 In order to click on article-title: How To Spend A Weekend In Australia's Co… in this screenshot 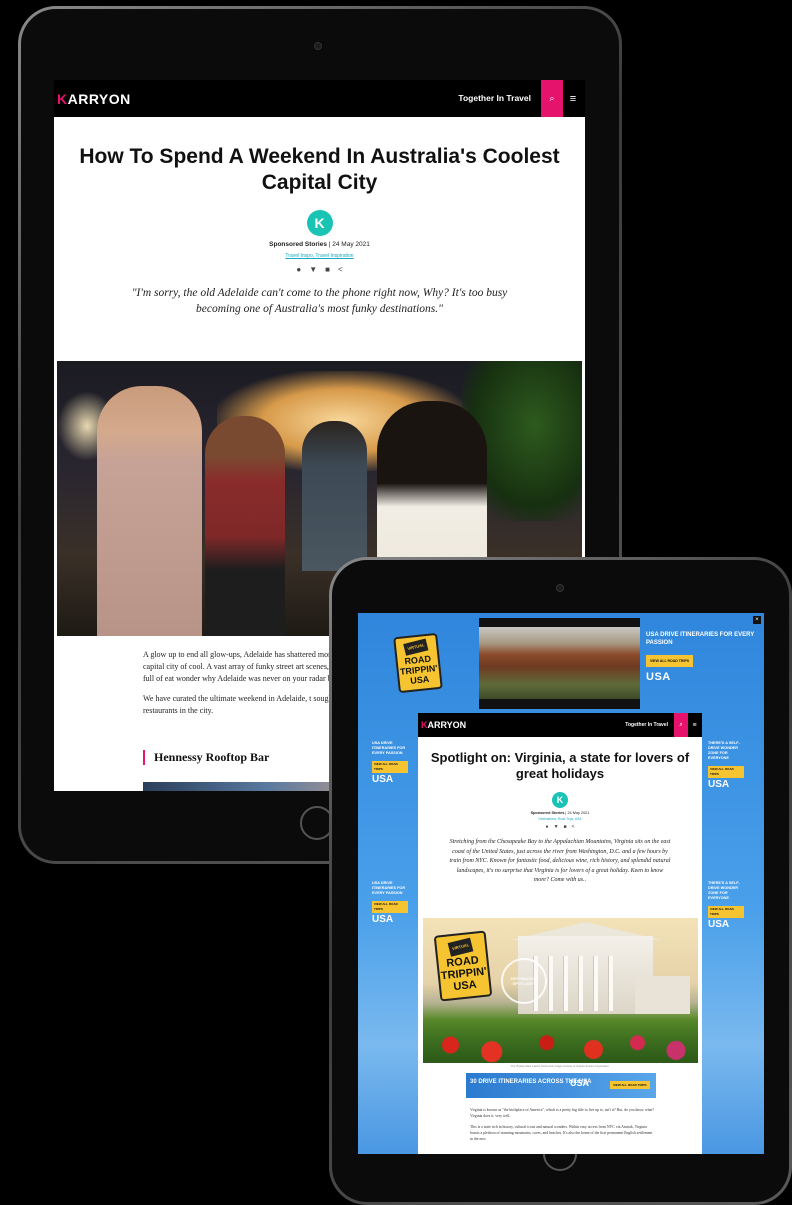, I will do `click(319, 169)`.